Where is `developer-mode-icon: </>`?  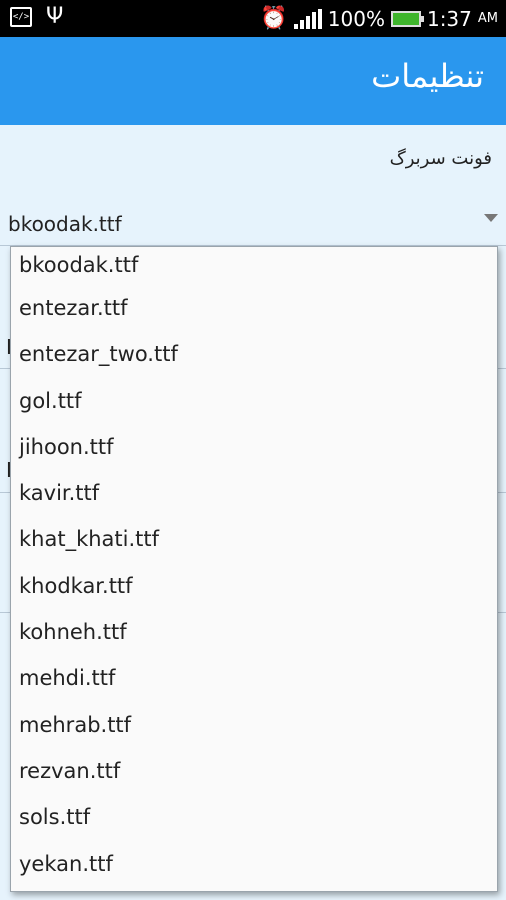 developer-mode-icon: </> is located at coordinates (21, 17).